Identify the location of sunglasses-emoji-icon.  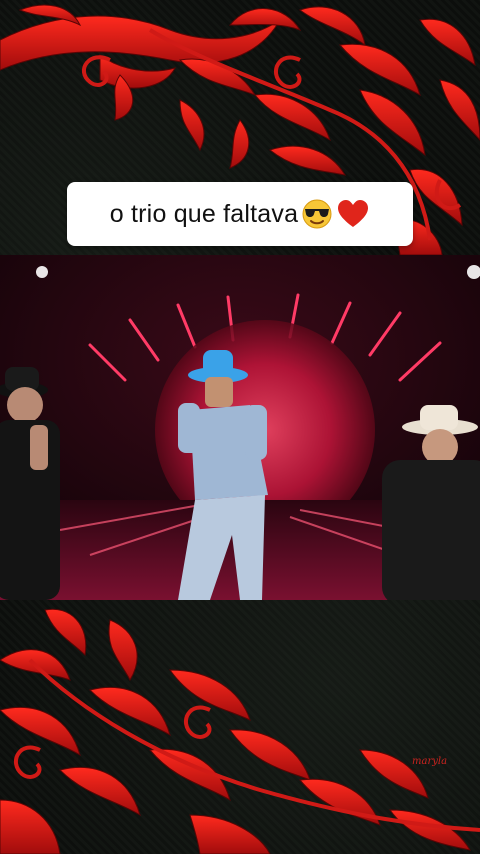
(317, 214).